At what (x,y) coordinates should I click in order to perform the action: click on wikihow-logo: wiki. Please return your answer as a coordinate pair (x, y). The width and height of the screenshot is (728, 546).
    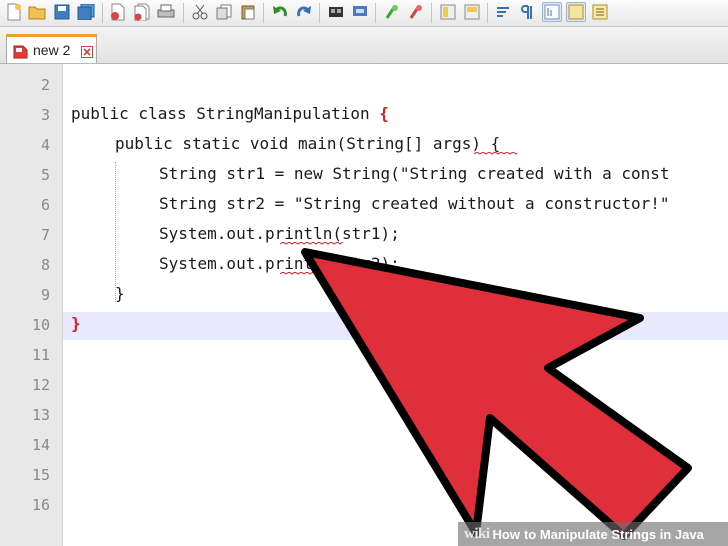
    Looking at the image, I should click on (477, 533).